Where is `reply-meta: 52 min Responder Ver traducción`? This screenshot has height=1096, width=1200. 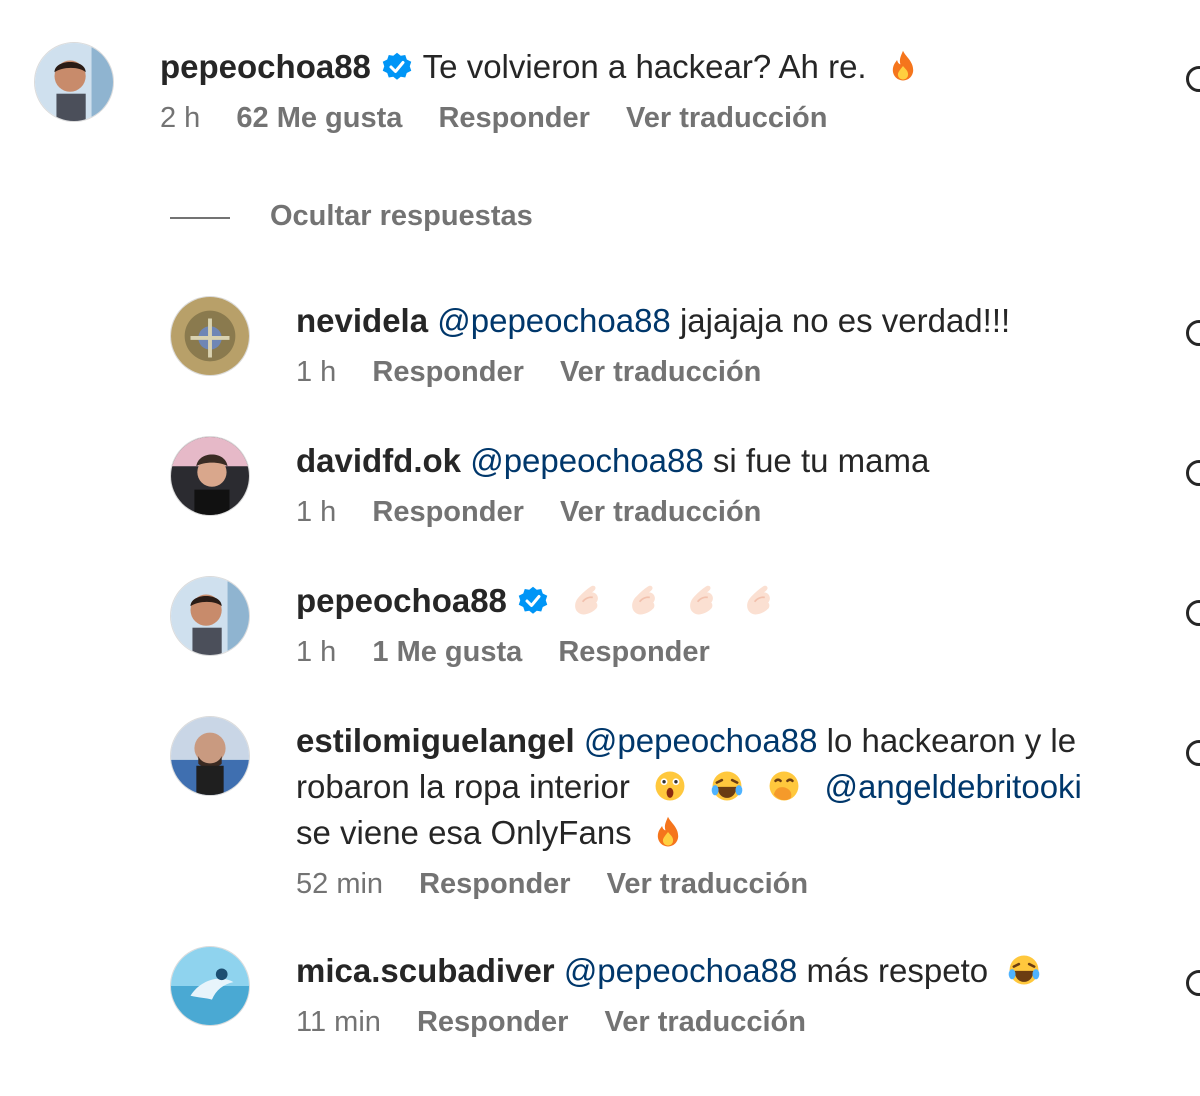
reply-meta: 52 min Responder Ver traducción is located at coordinates (711, 884).